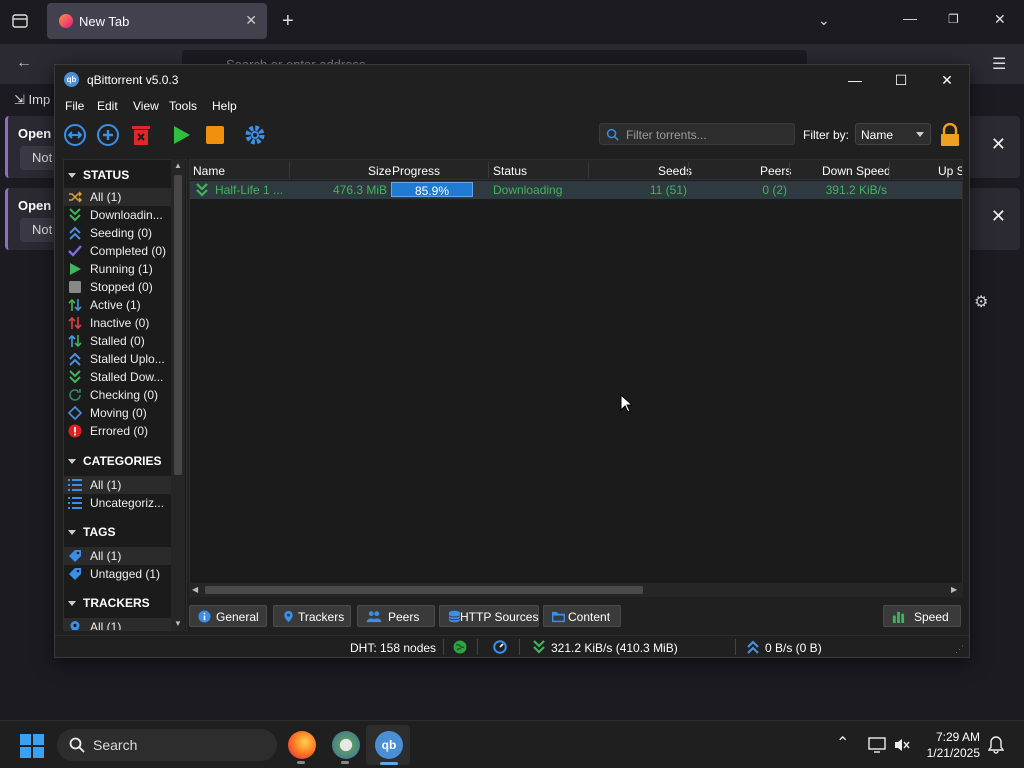 The image size is (1024, 768). I want to click on status-item: Stalled (0), so click(119, 341).